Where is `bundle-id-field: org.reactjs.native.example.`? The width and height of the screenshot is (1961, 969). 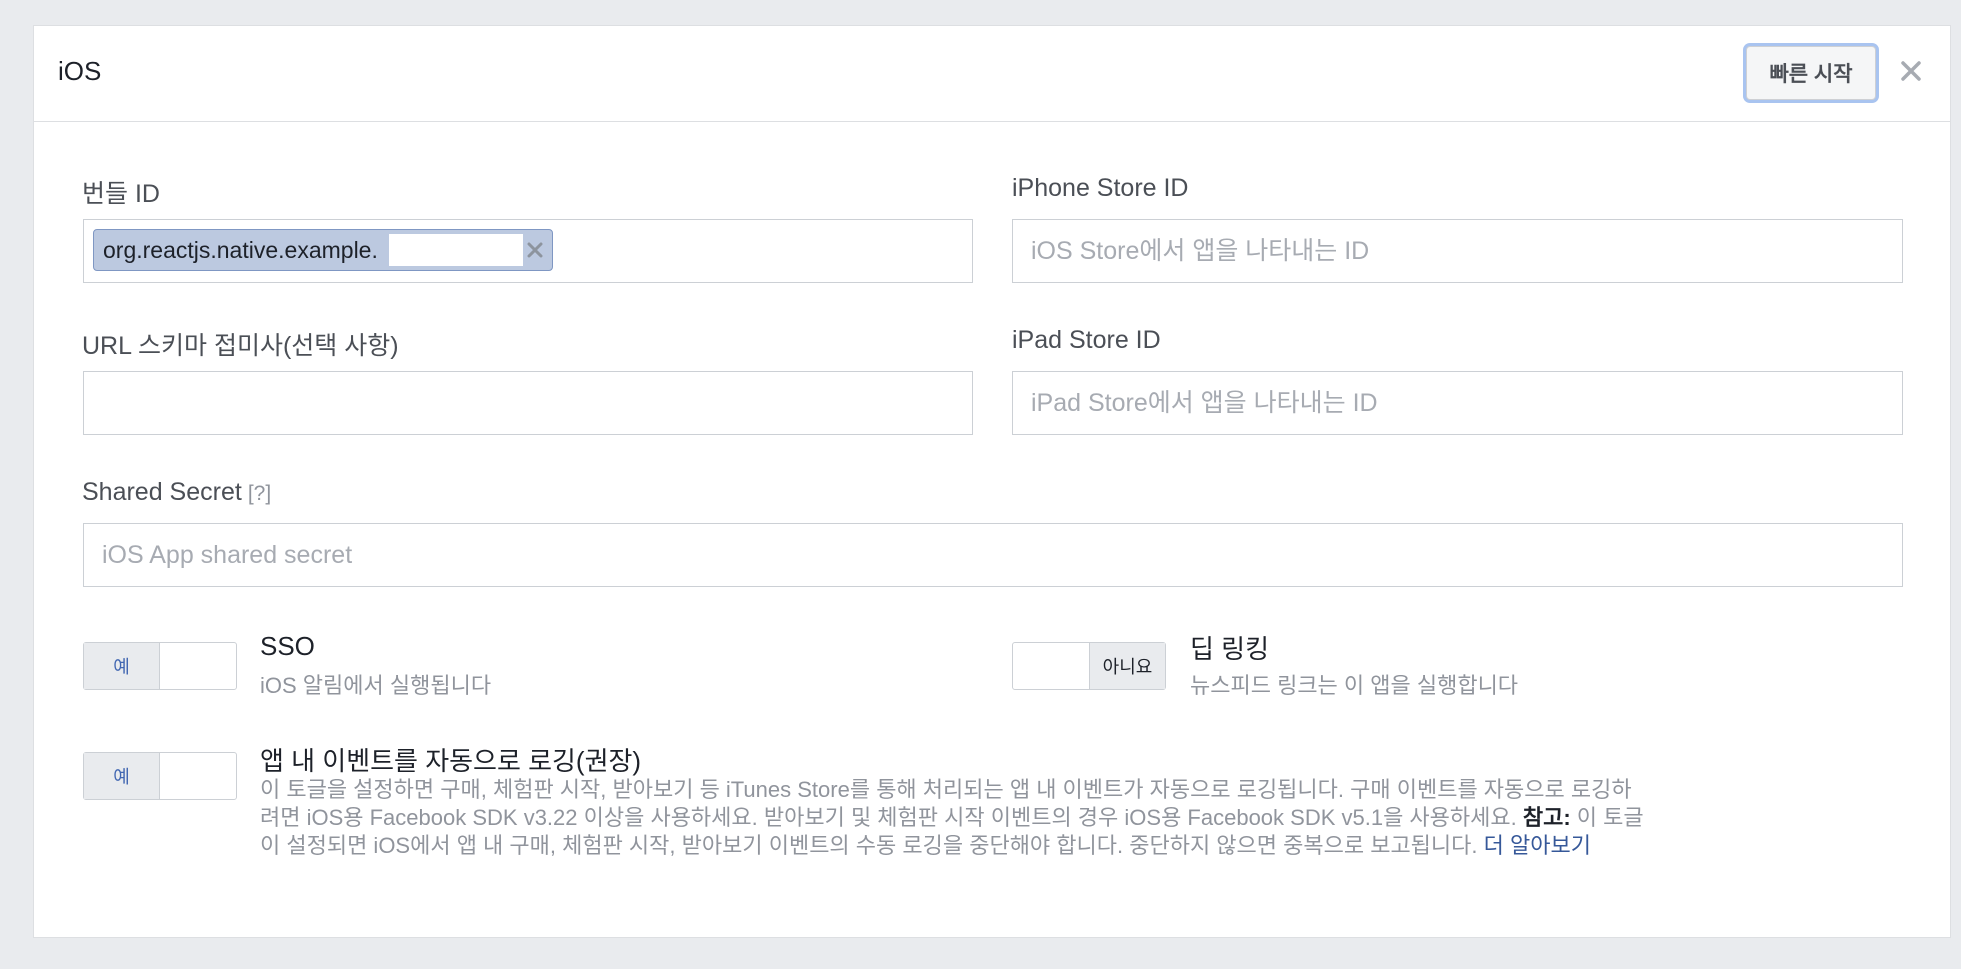
bundle-id-field: org.reactjs.native.example. is located at coordinates (528, 251).